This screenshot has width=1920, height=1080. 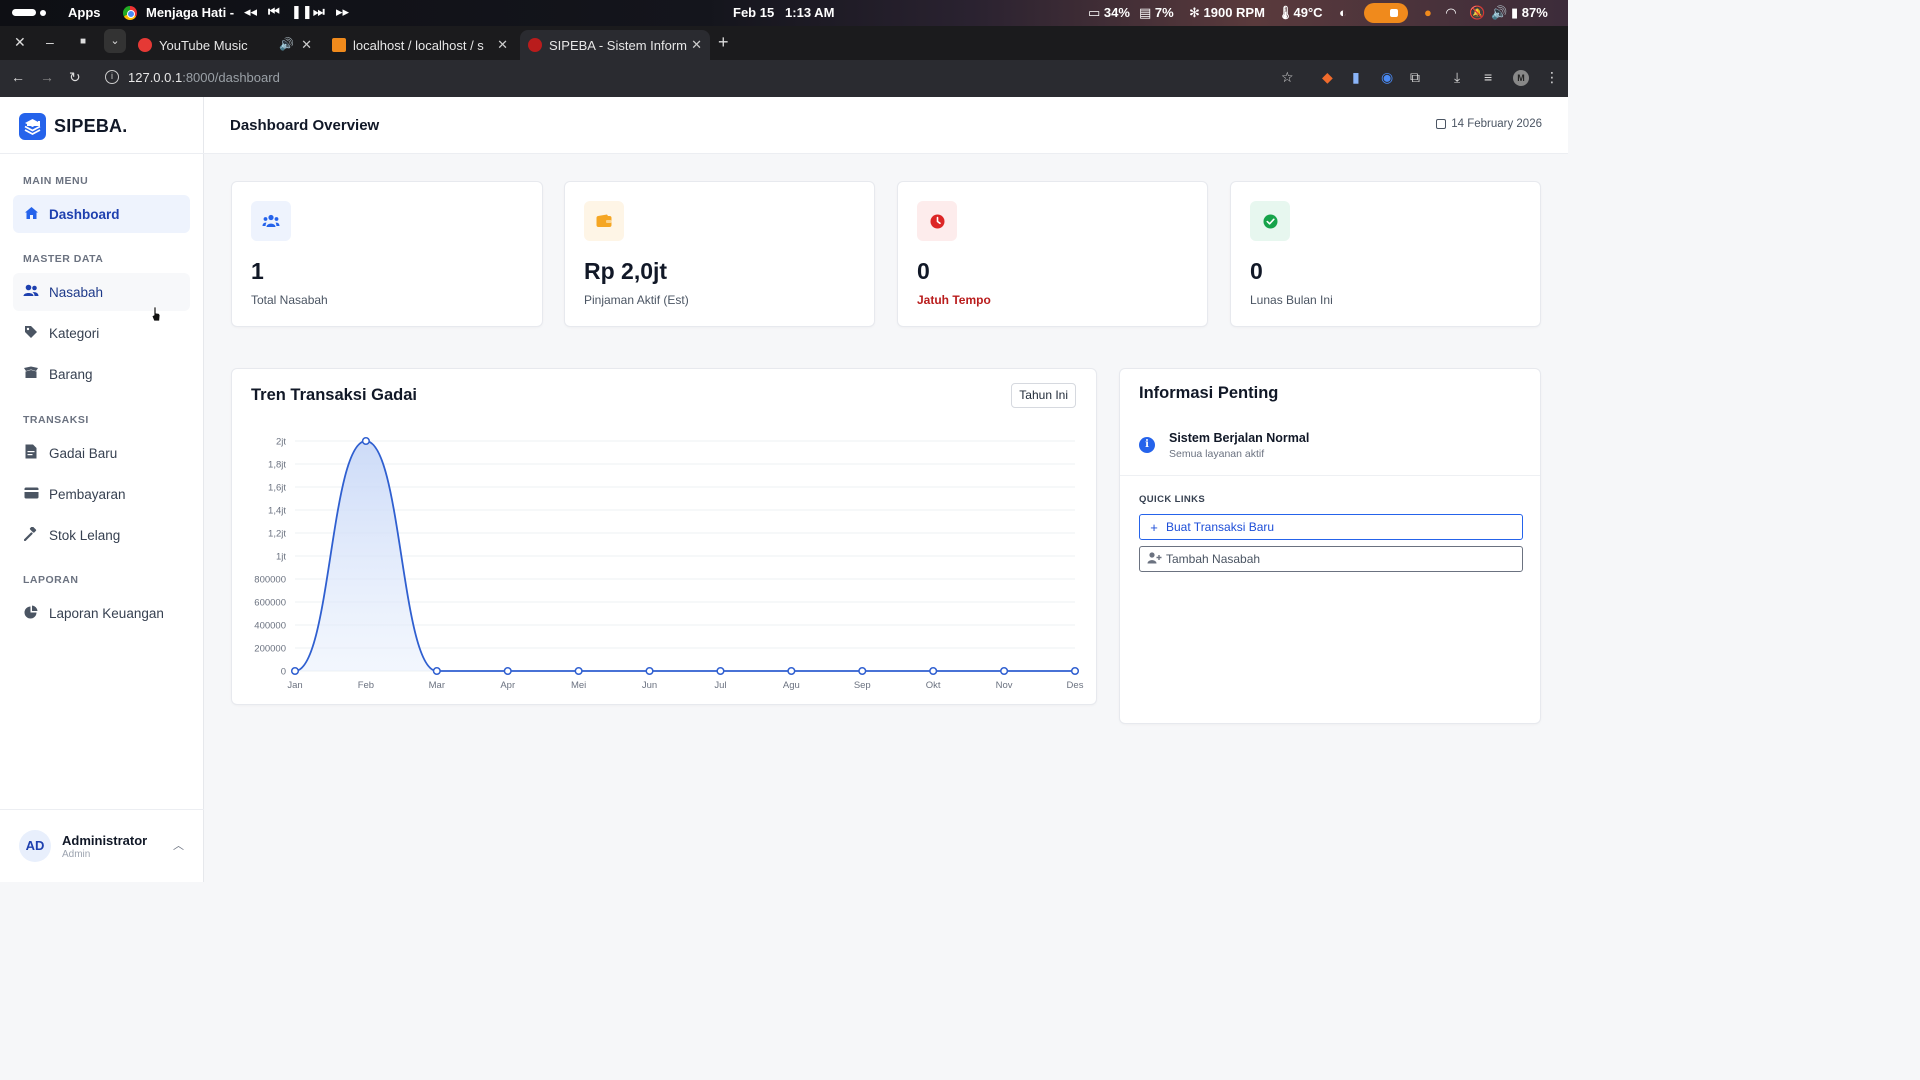 What do you see at coordinates (1521, 78) in the screenshot?
I see `profile-avatar: M` at bounding box center [1521, 78].